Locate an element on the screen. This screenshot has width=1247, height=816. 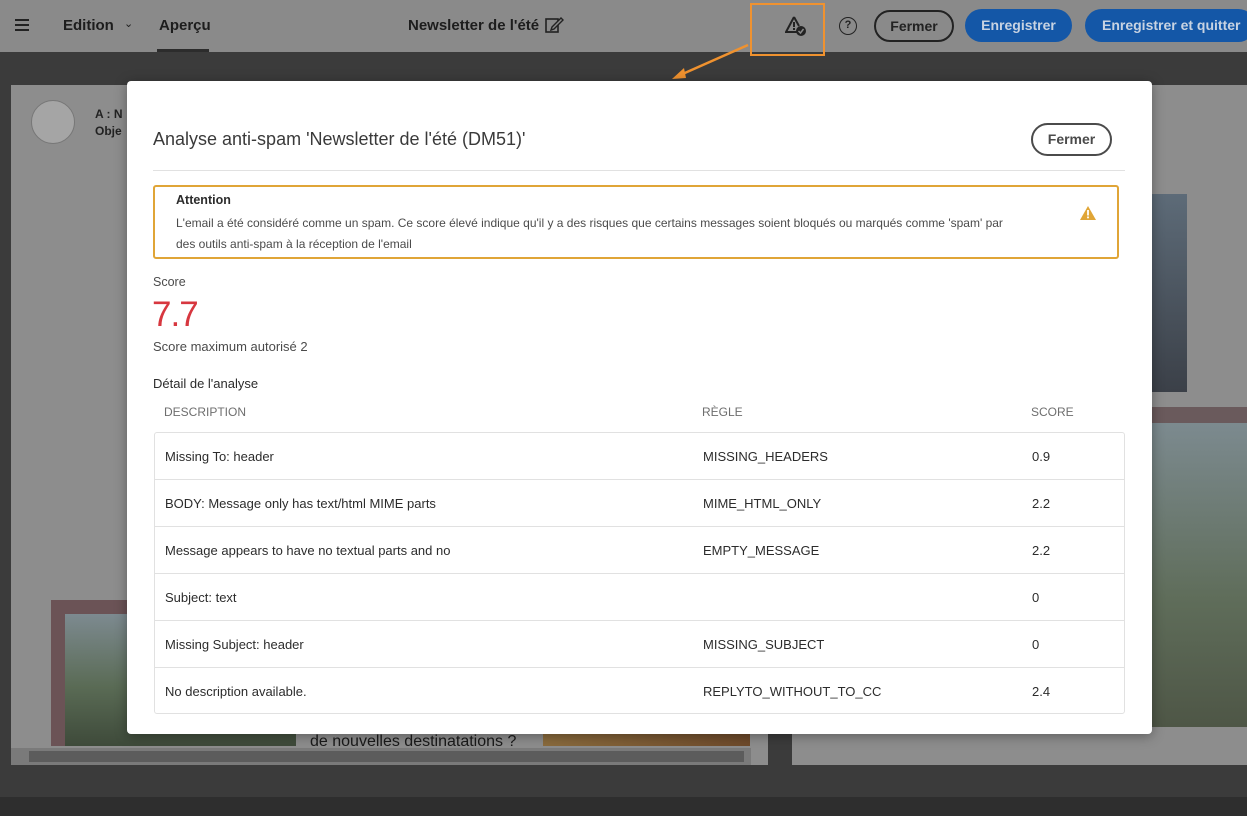
column-header-rule: RÈGLE is located at coordinates (722, 412).